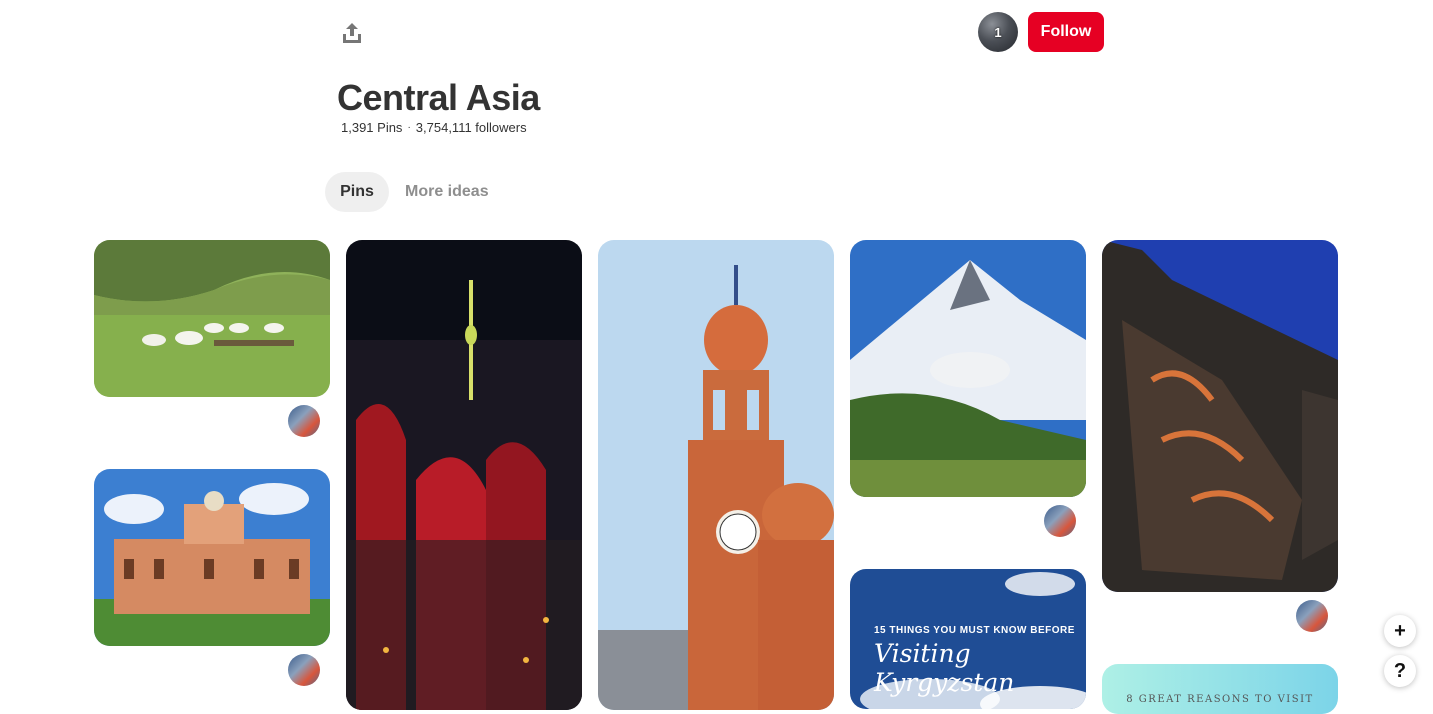 The height and width of the screenshot is (714, 1433). Describe the element at coordinates (471, 127) in the screenshot. I see `followers-count: 3,754,111 followers` at that location.